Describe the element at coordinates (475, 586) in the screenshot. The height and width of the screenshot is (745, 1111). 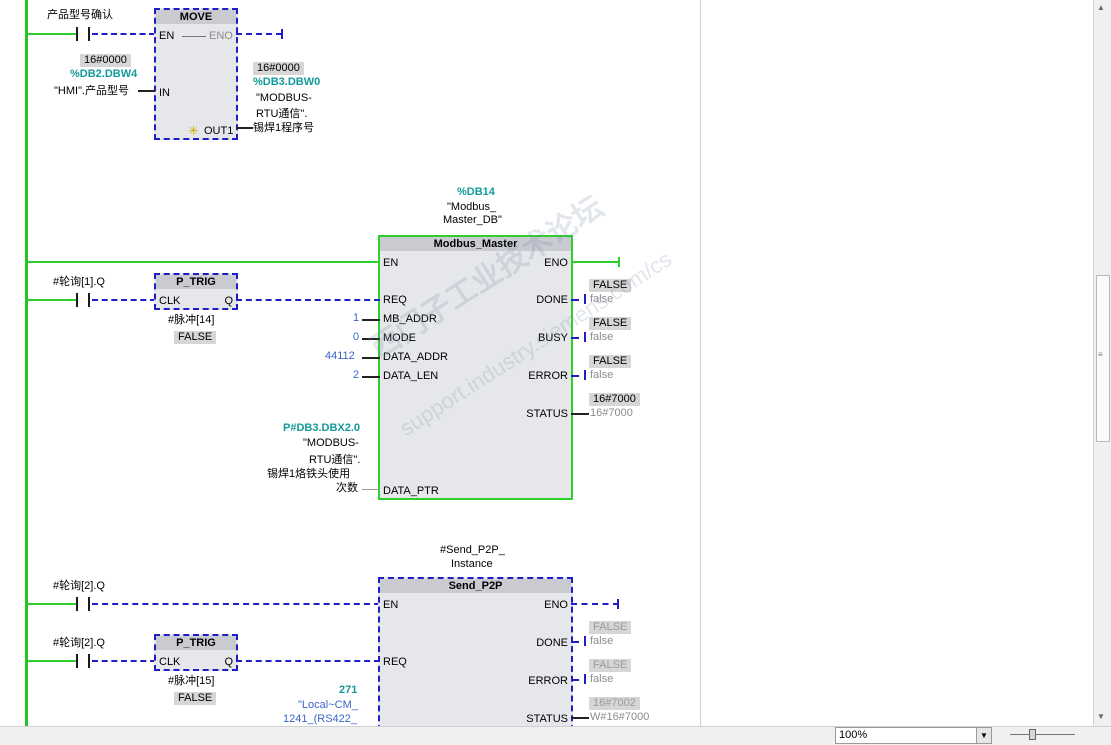
I see `send-p2p-title: Send_P2P` at that location.